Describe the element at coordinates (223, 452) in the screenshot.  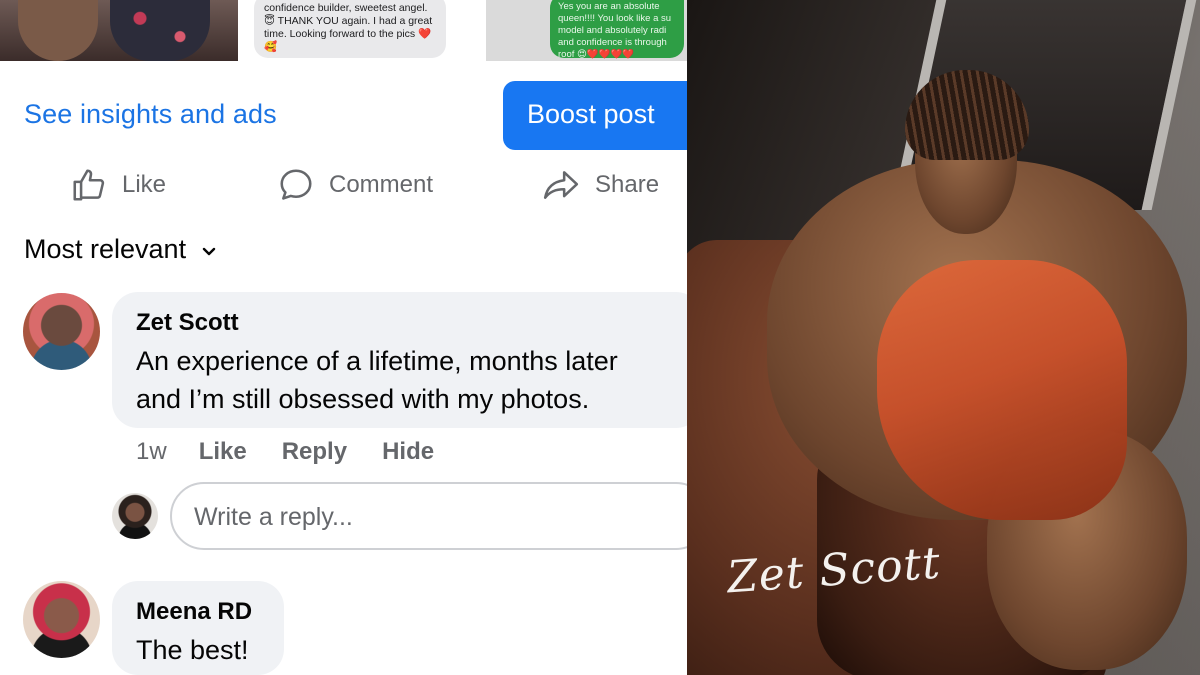
I see `comment-like-link: Like` at that location.